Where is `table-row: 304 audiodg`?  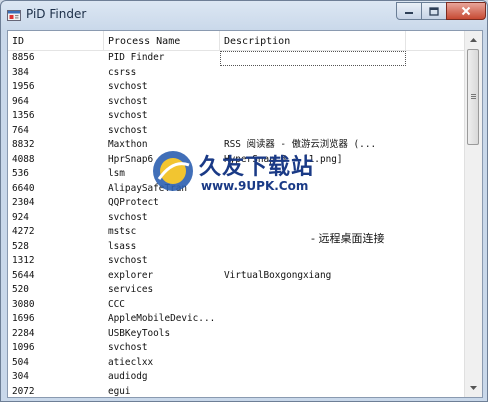 table-row: 304 audiodg is located at coordinates (237, 377).